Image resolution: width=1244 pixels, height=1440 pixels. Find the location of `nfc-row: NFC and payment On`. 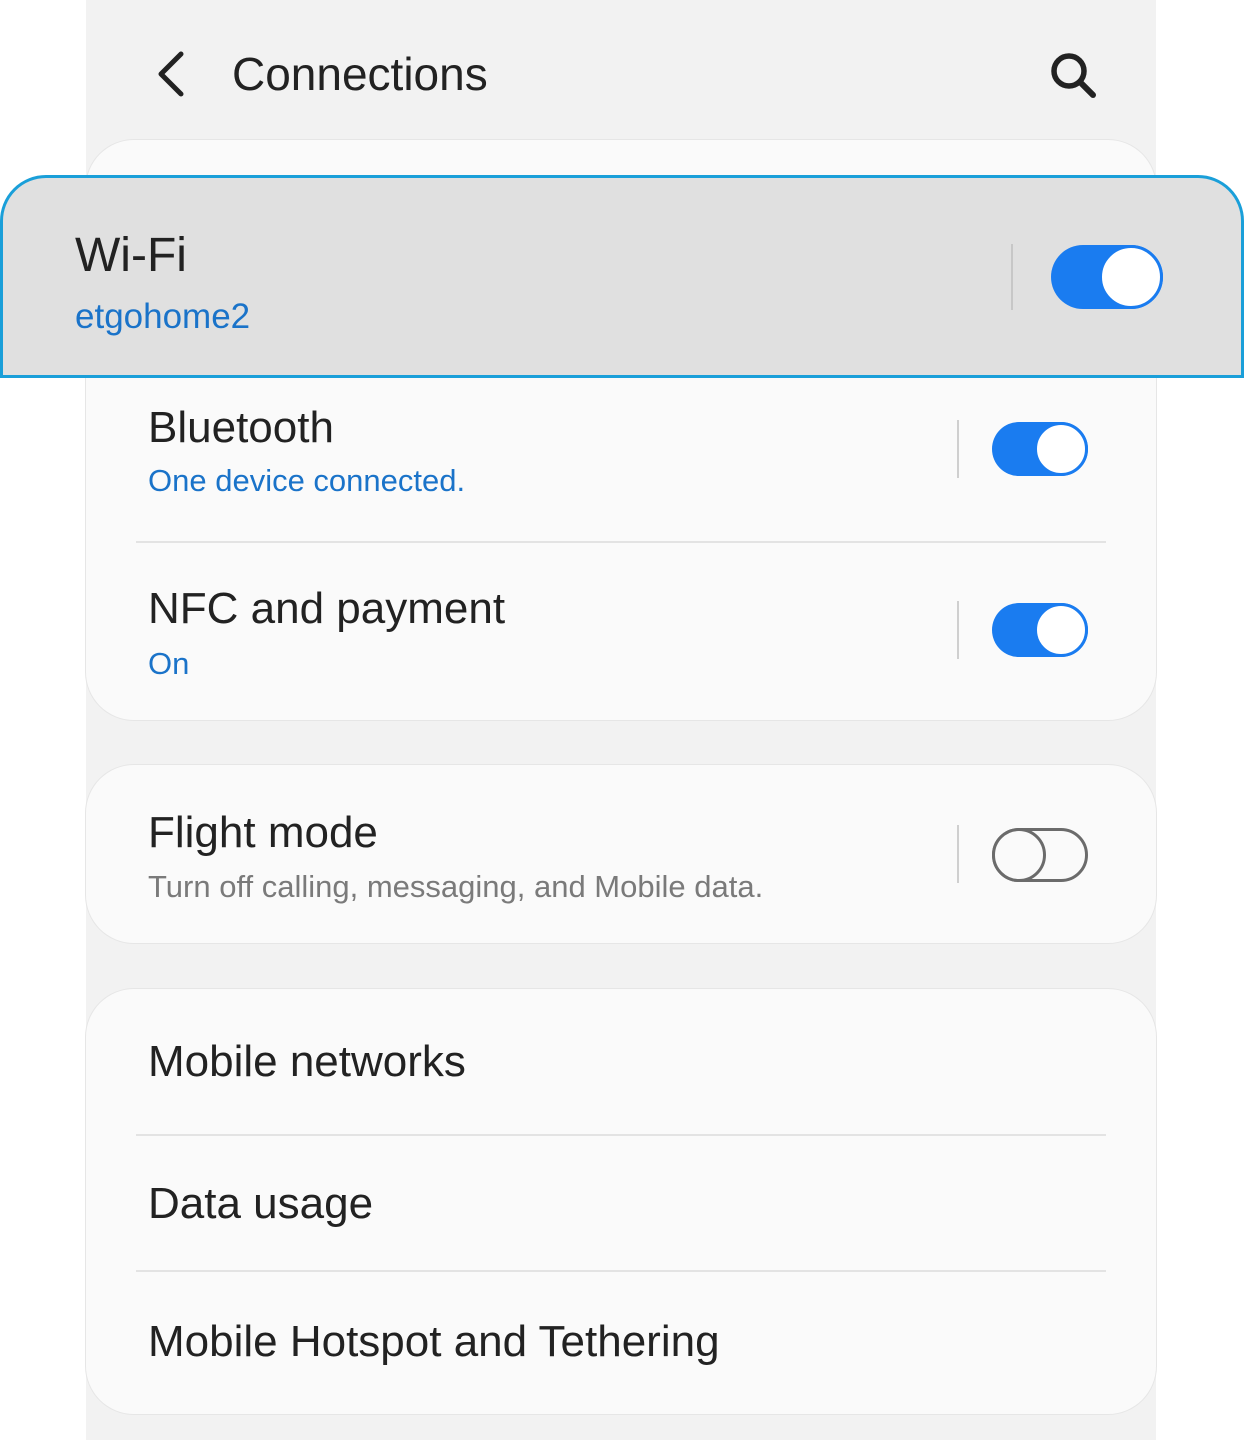

nfc-row: NFC and payment On is located at coordinates (621, 631).